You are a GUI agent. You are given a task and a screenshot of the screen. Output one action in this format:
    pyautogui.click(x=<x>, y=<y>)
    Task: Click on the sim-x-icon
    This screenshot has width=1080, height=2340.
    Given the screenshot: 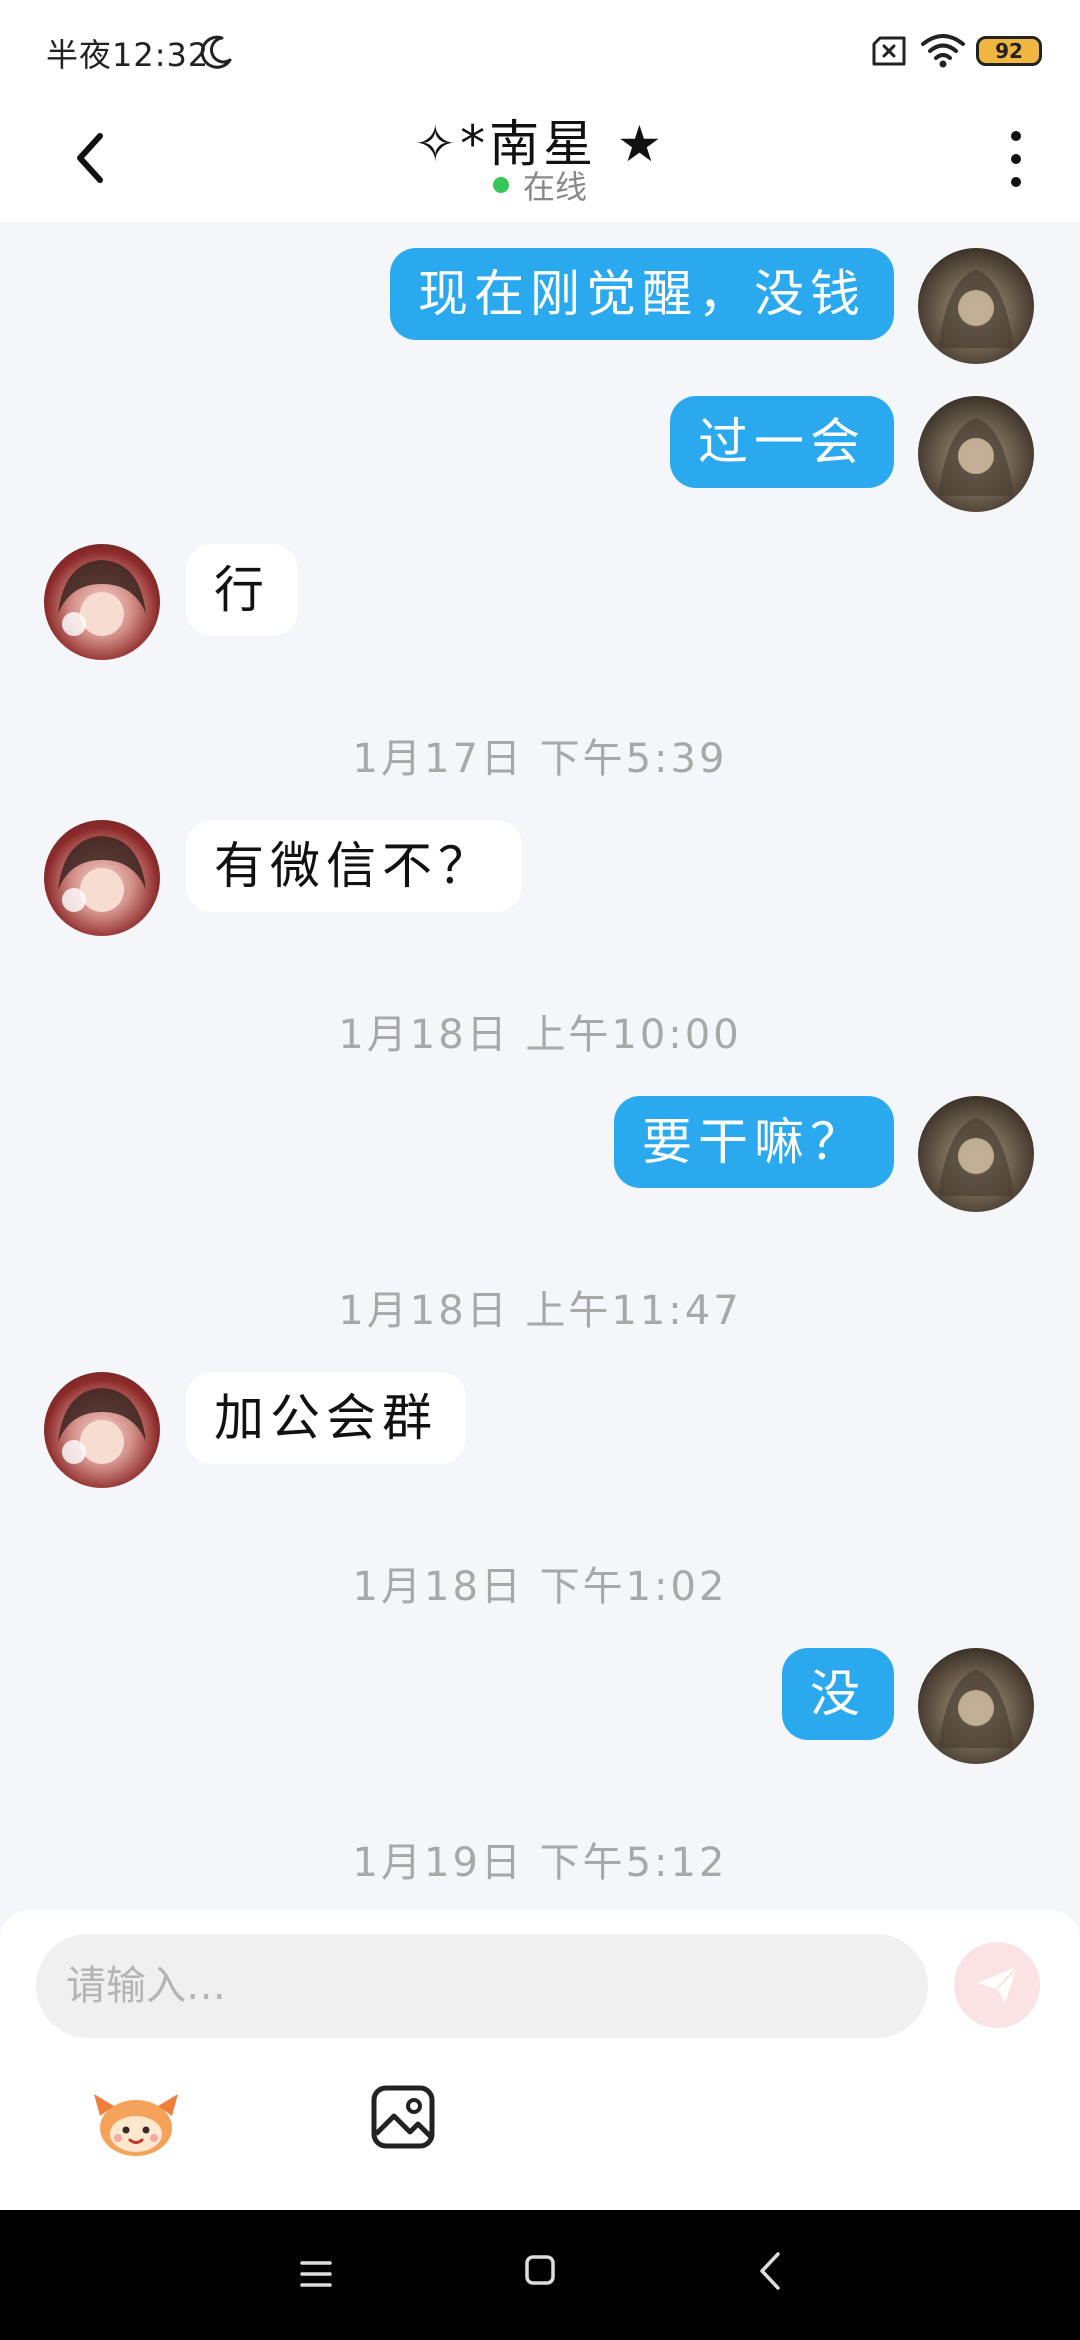 What is the action you would take?
    pyautogui.click(x=889, y=51)
    